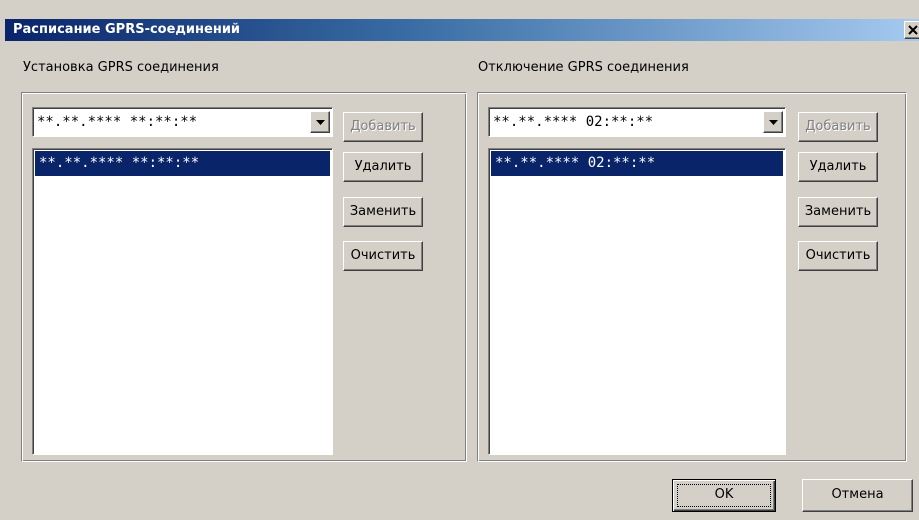 Image resolution: width=919 pixels, height=520 pixels. I want to click on focus-rect, so click(724, 495).